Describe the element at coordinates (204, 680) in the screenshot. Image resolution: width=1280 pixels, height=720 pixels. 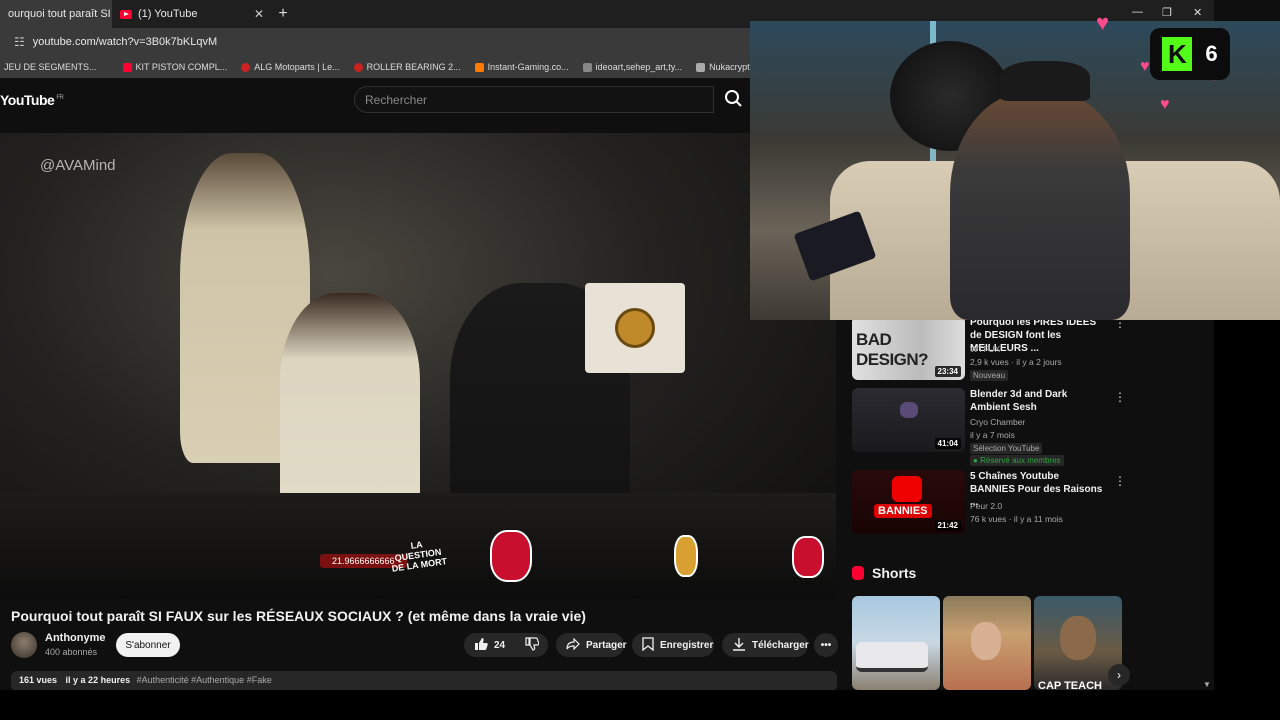
I see `hashtags: #Authenticité #Authentique #Fake` at that location.